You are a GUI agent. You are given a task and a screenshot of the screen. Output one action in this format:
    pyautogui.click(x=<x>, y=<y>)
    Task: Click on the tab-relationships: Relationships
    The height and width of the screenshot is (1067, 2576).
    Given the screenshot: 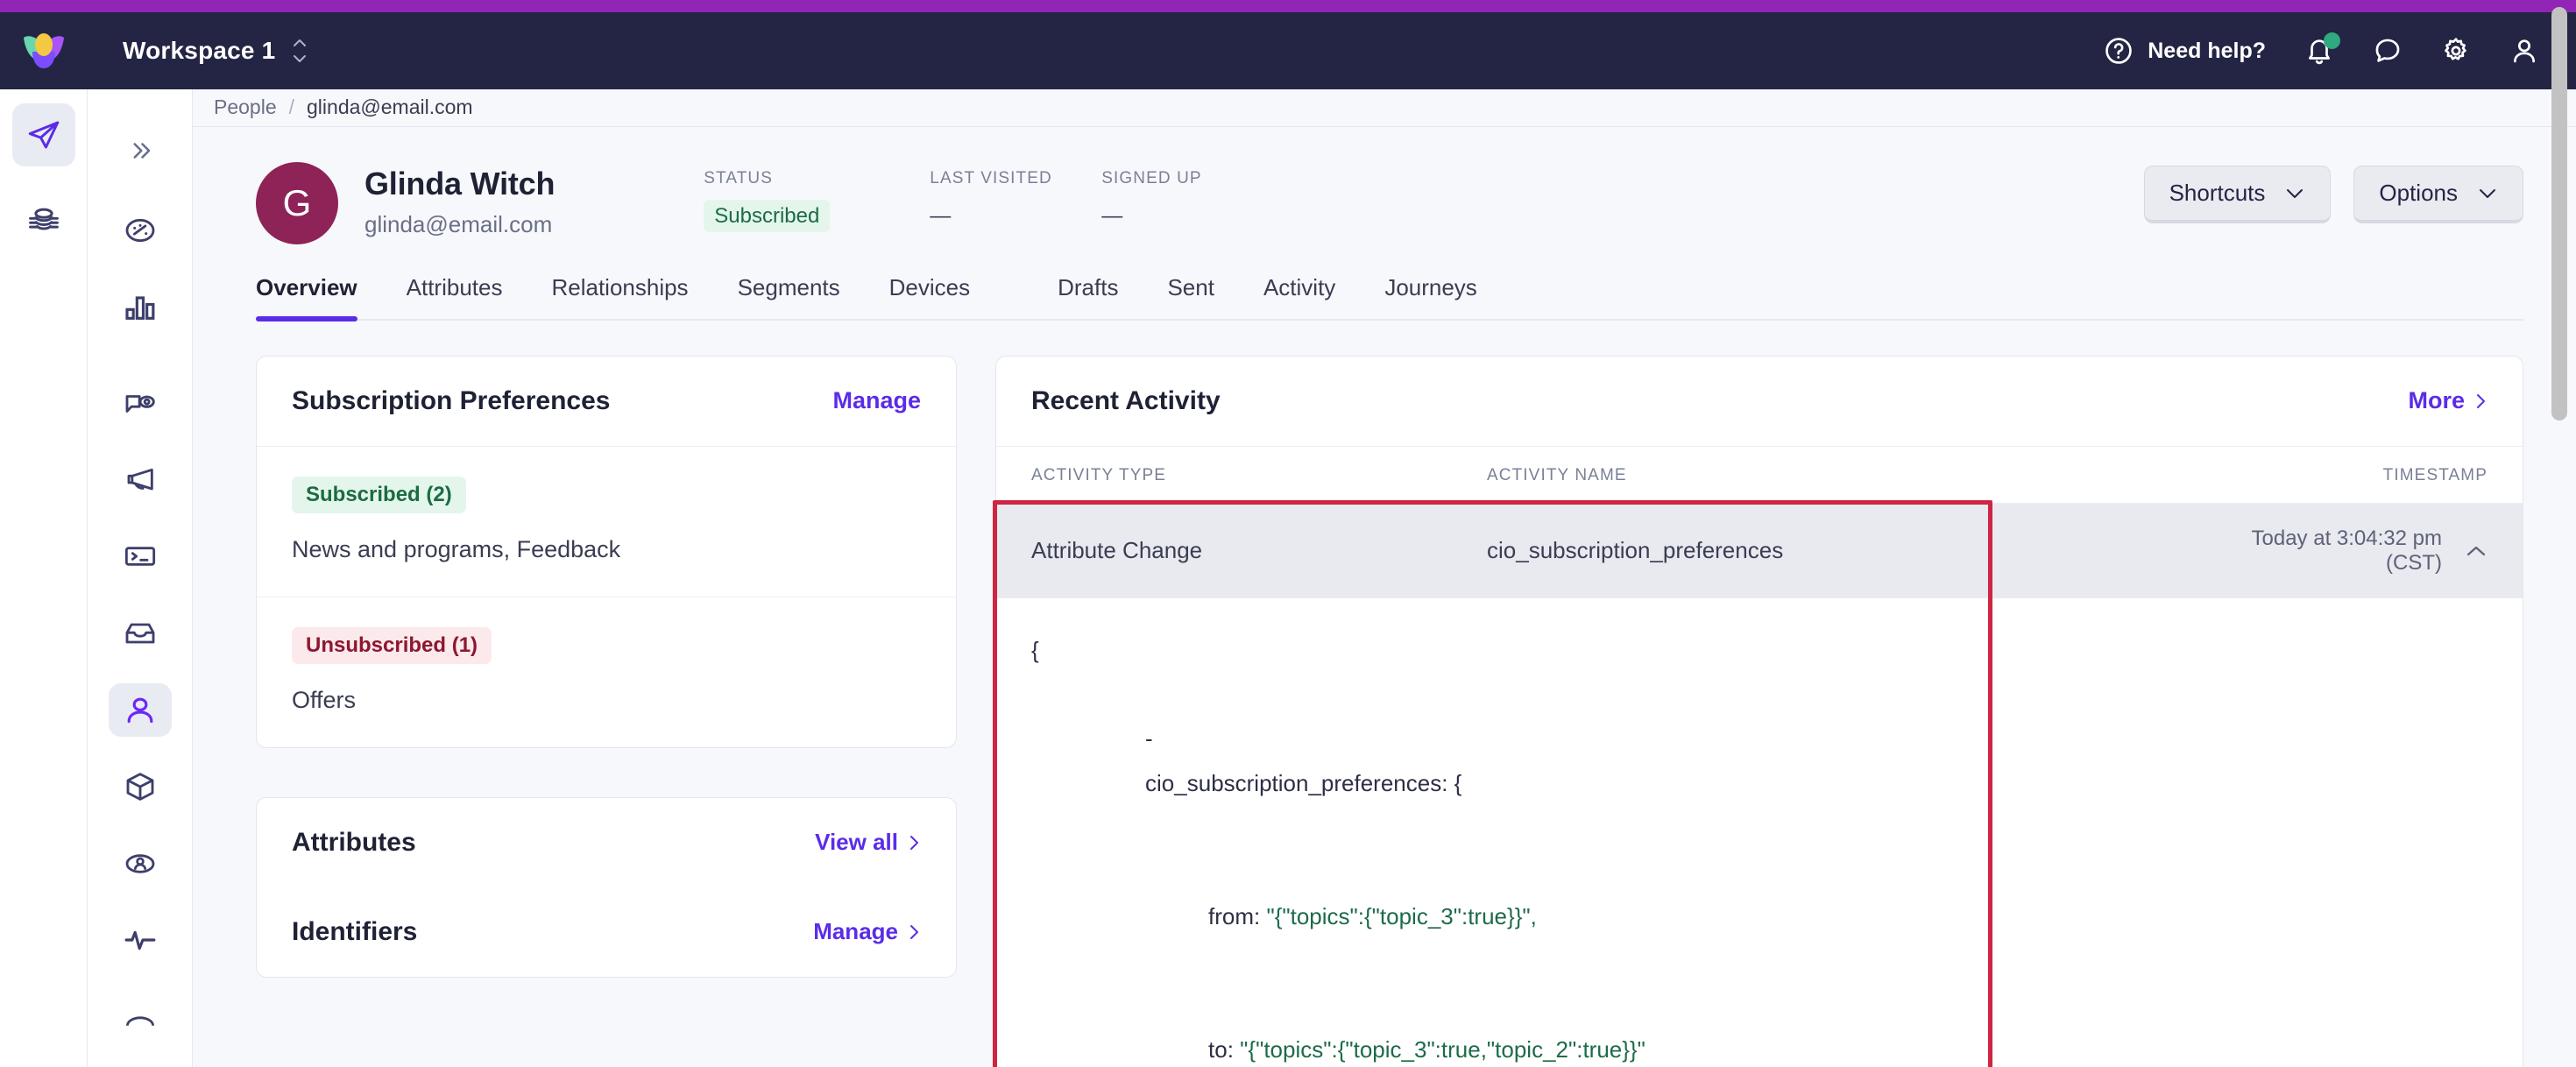 What is the action you would take?
    pyautogui.click(x=619, y=297)
    